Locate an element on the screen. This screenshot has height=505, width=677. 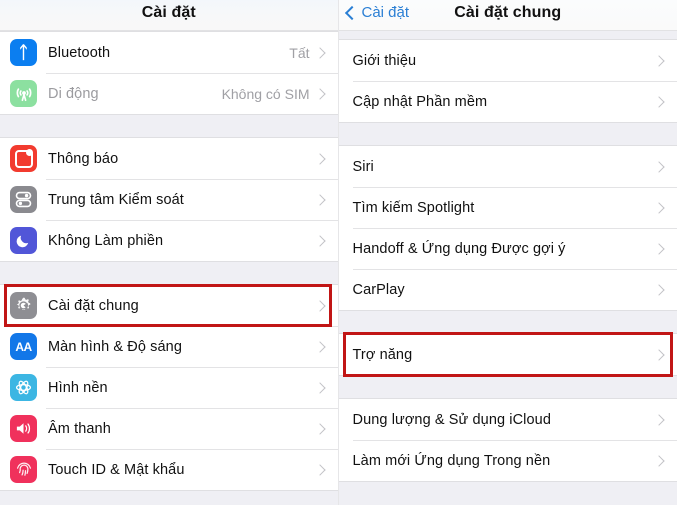
settings-row-do-not-disturb: Không Làm phiền is located at coordinates (169, 240).